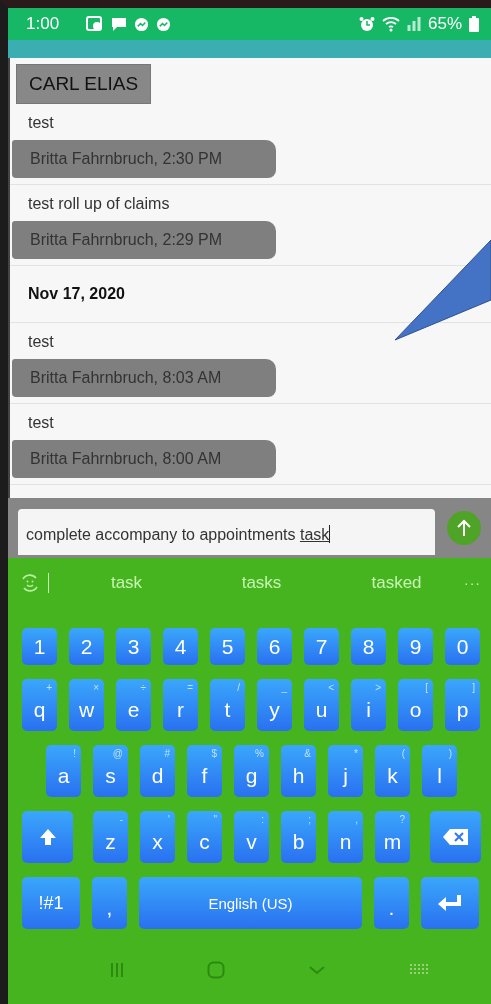 The width and height of the screenshot is (491, 1004). I want to click on shift-icon, so click(47, 837).